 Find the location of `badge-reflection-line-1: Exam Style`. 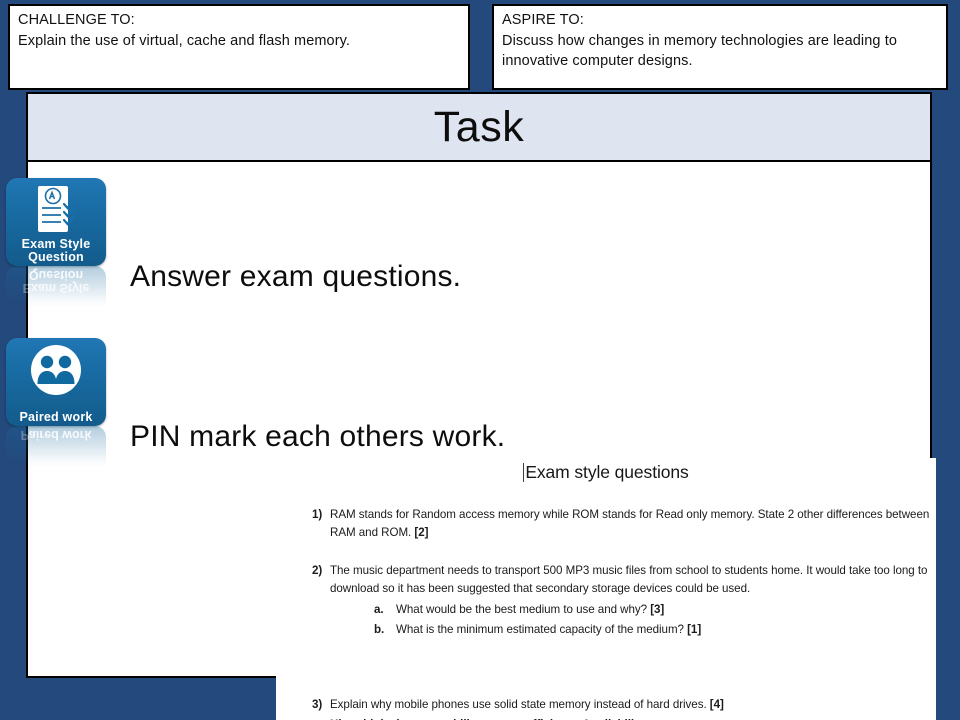

badge-reflection-line-1: Exam Style is located at coordinates (56, 288).